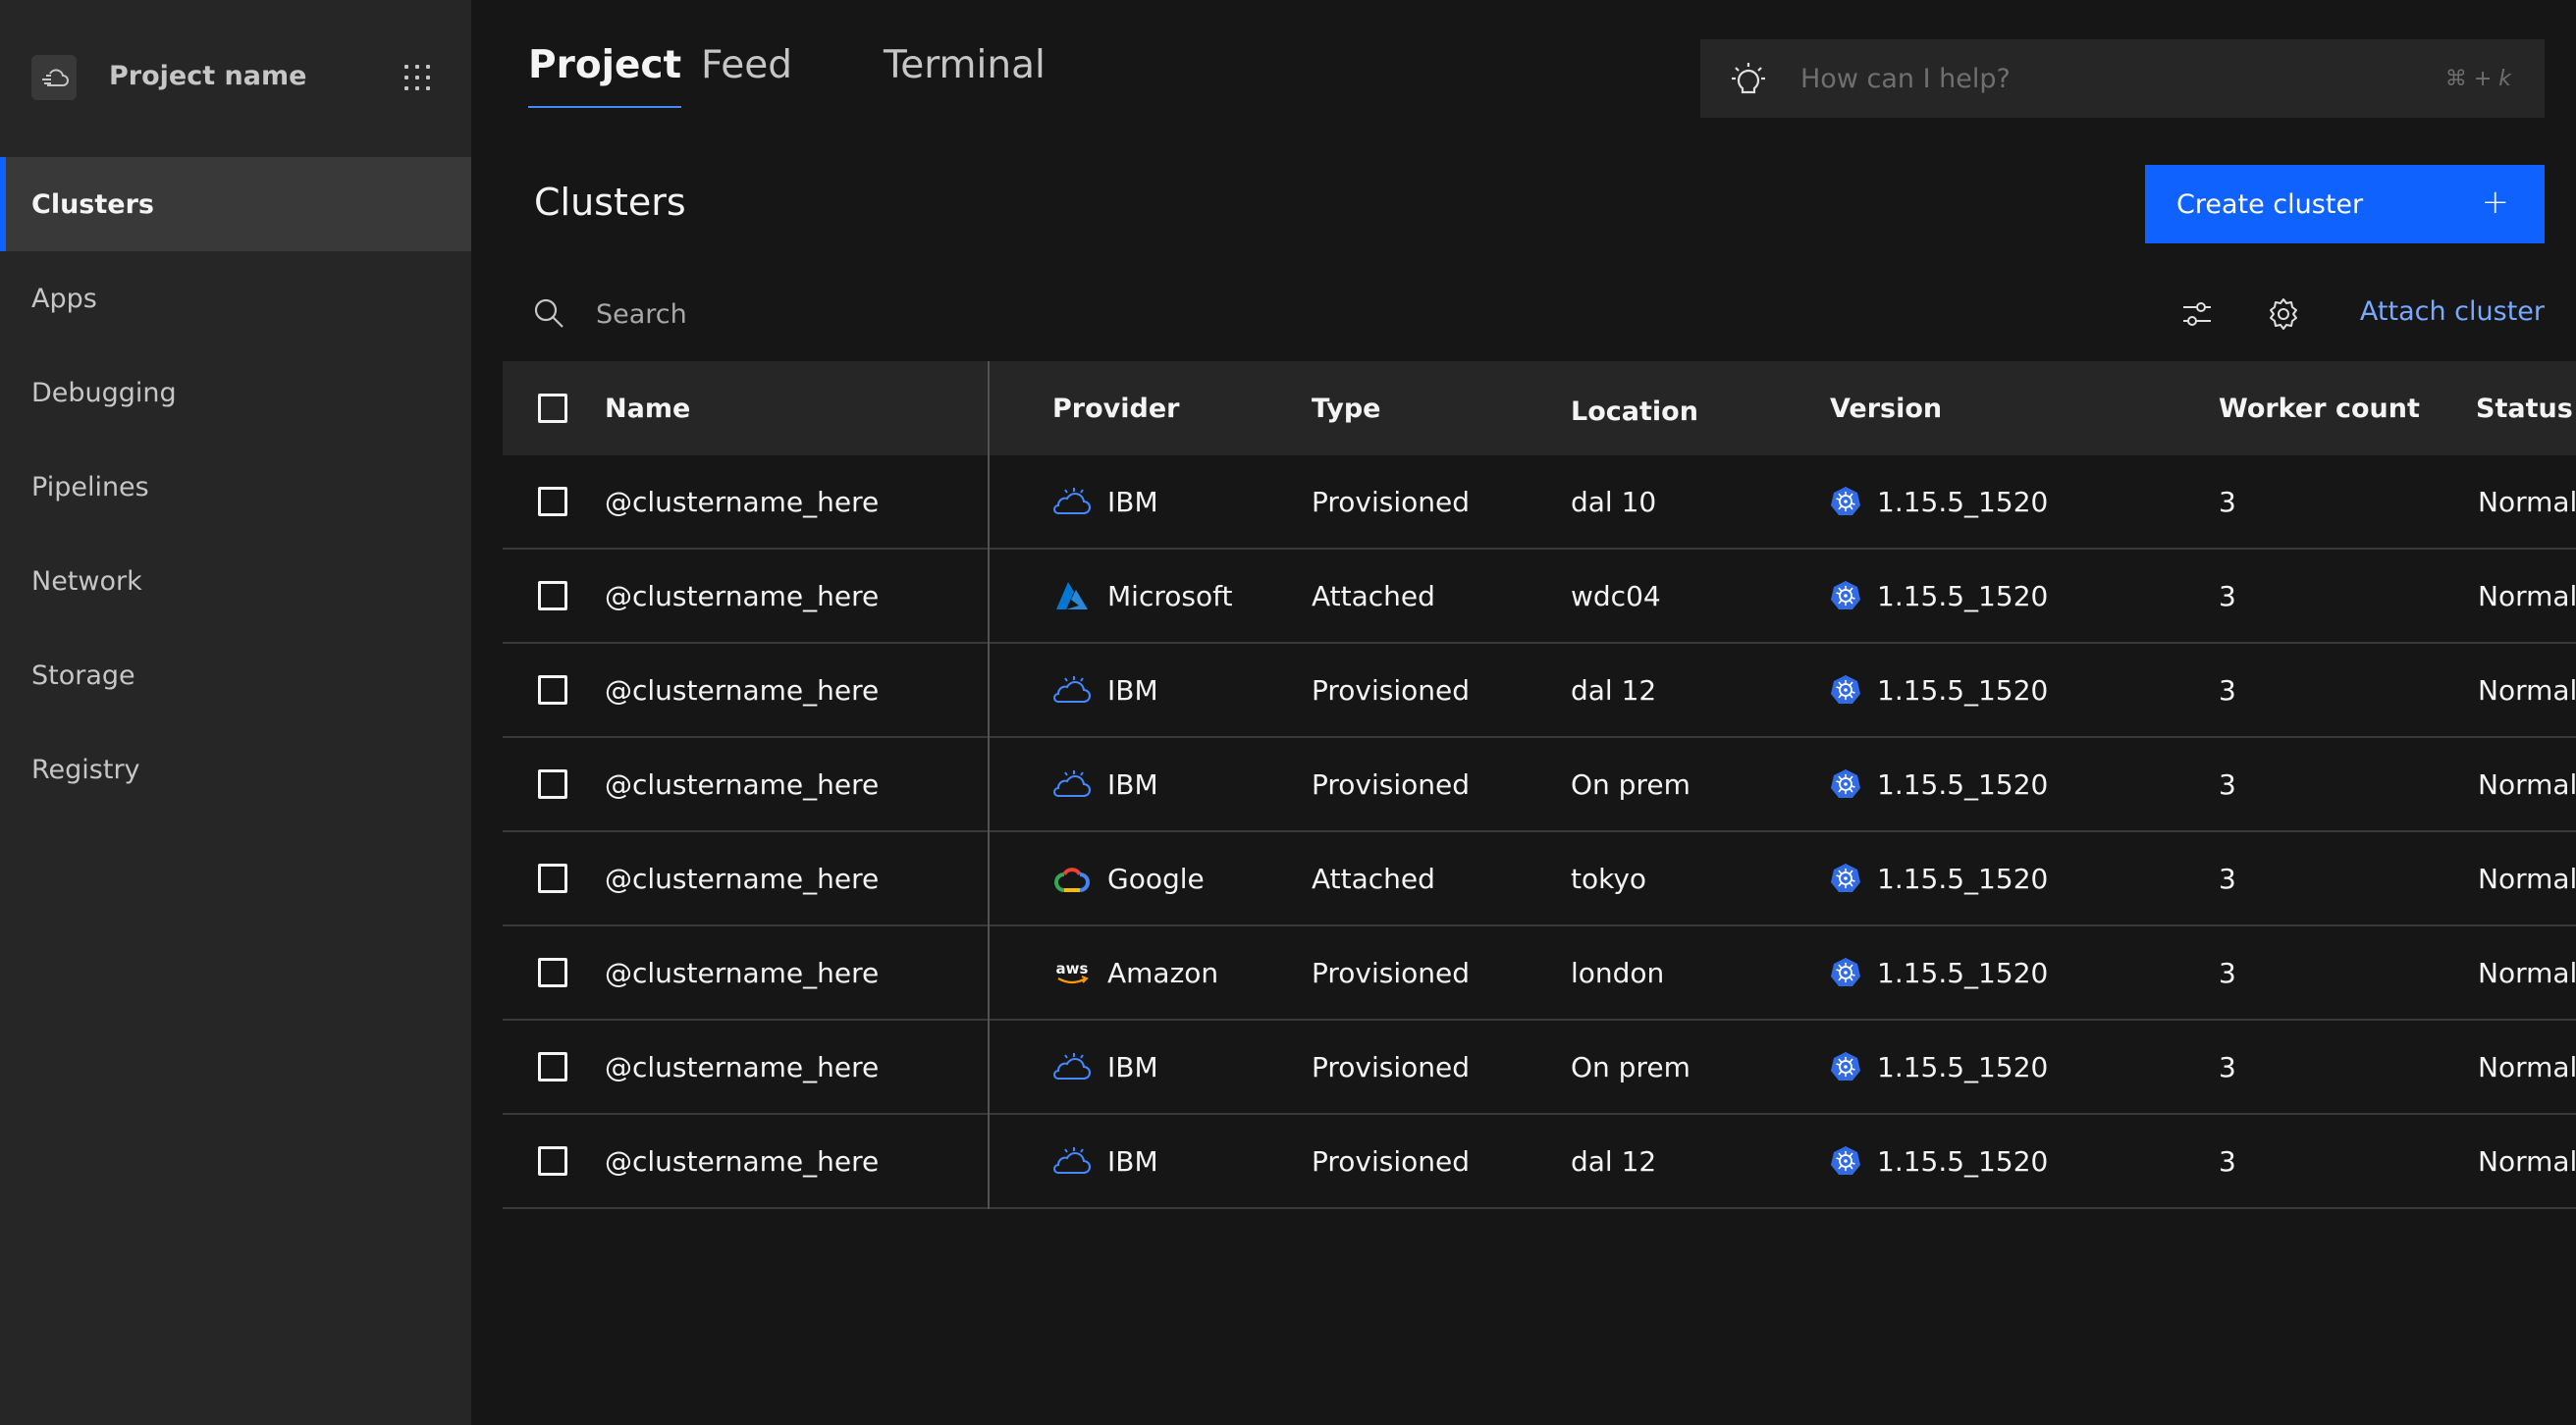 This screenshot has width=2576, height=1425. Describe the element at coordinates (2452, 311) in the screenshot. I see `attach-cluster-link: Attach cluster` at that location.